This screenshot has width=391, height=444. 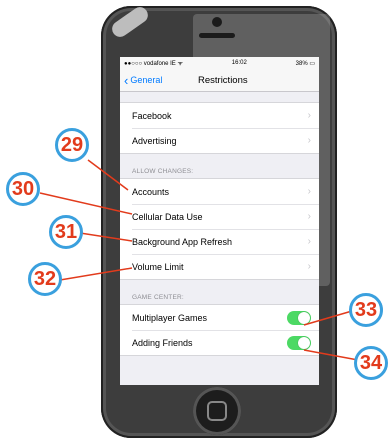 I want to click on callout-31: 31, so click(x=66, y=232).